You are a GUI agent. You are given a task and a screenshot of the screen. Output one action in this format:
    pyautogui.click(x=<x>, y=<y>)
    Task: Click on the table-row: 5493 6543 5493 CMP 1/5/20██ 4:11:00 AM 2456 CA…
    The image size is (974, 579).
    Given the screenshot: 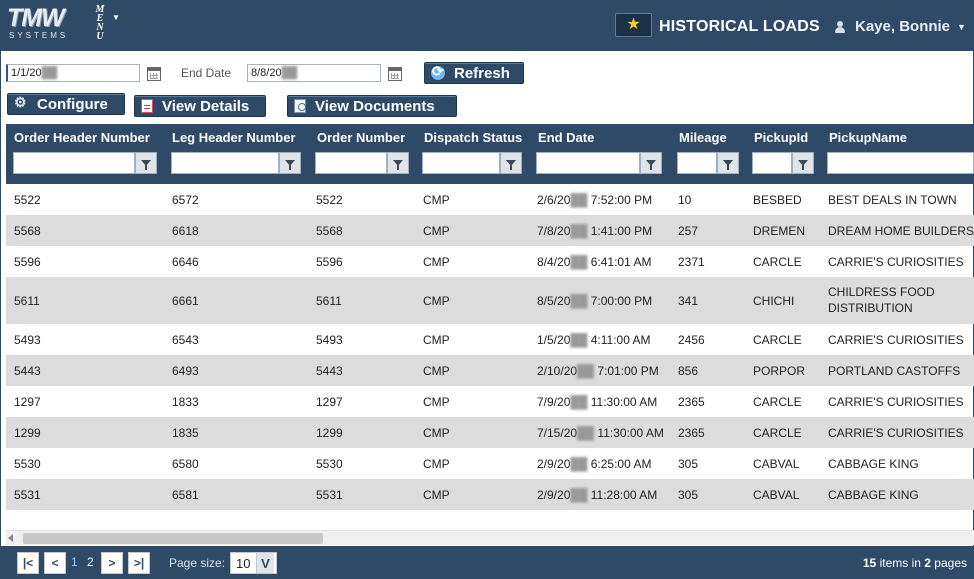 What is the action you would take?
    pyautogui.click(x=490, y=339)
    